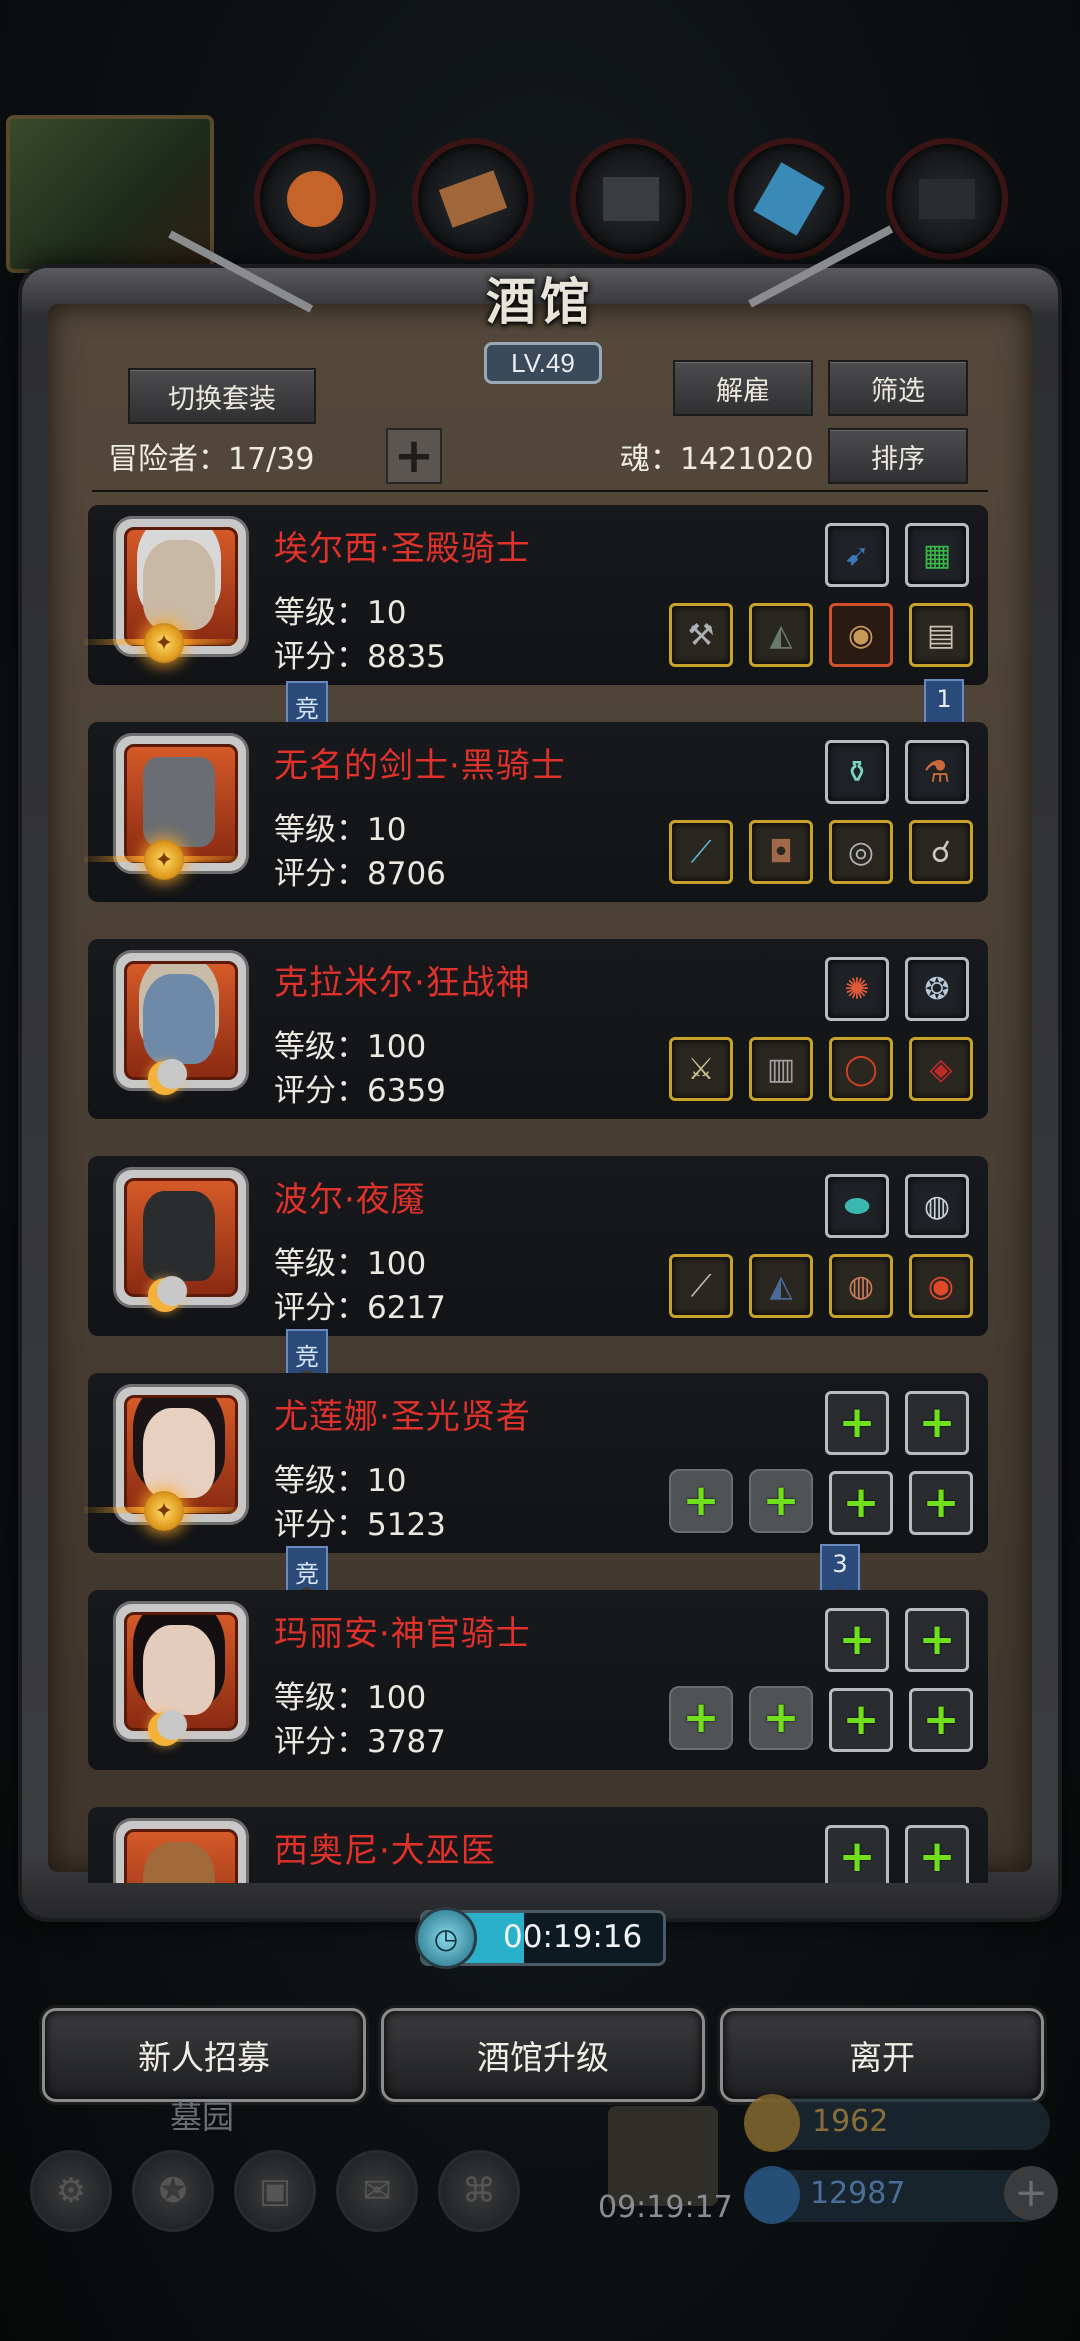 This screenshot has width=1080, height=2341. I want to click on soul-currency: 魂：1421020, so click(717, 459).